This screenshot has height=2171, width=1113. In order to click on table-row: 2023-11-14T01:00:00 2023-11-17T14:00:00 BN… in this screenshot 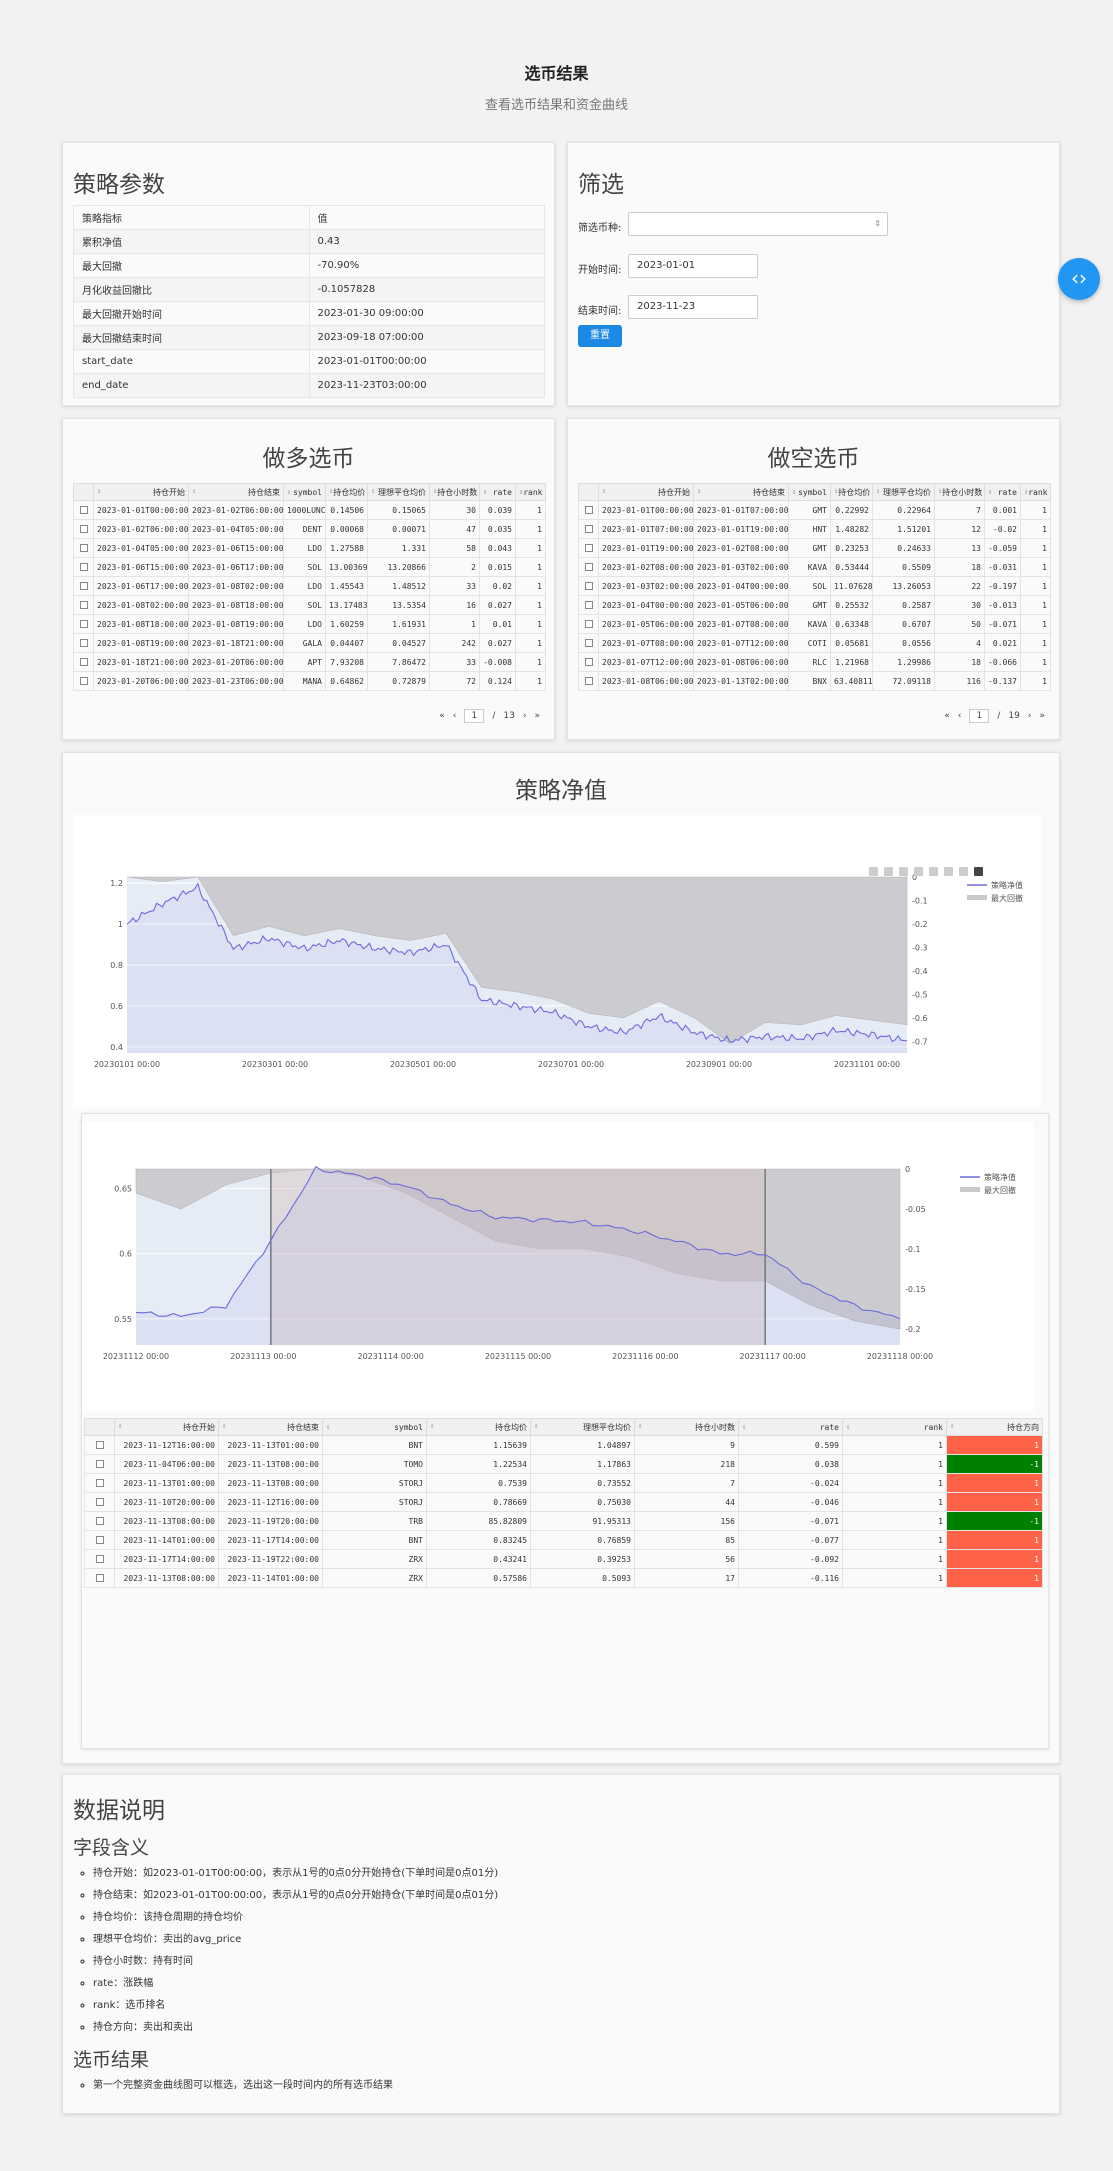, I will do `click(563, 1540)`.